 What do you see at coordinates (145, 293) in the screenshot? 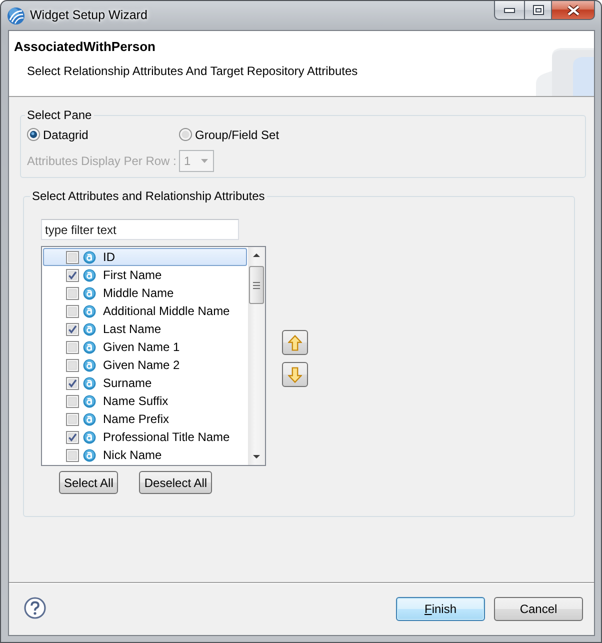
I see `list-item: Middle Name` at bounding box center [145, 293].